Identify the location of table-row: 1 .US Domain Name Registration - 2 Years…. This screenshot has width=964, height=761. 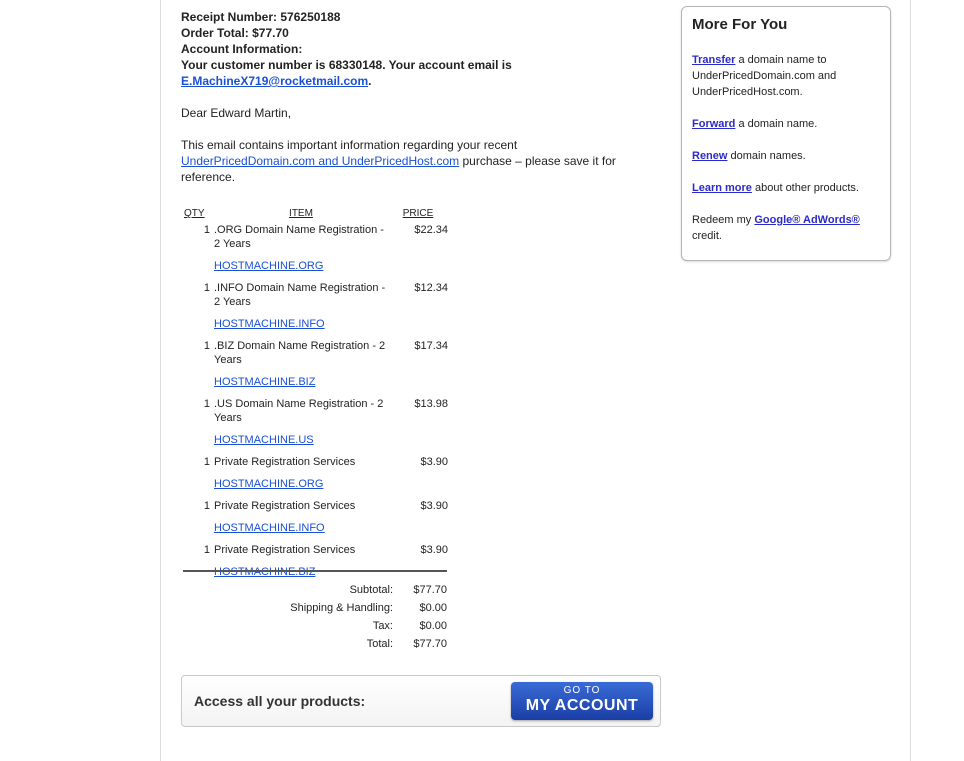
(316, 426).